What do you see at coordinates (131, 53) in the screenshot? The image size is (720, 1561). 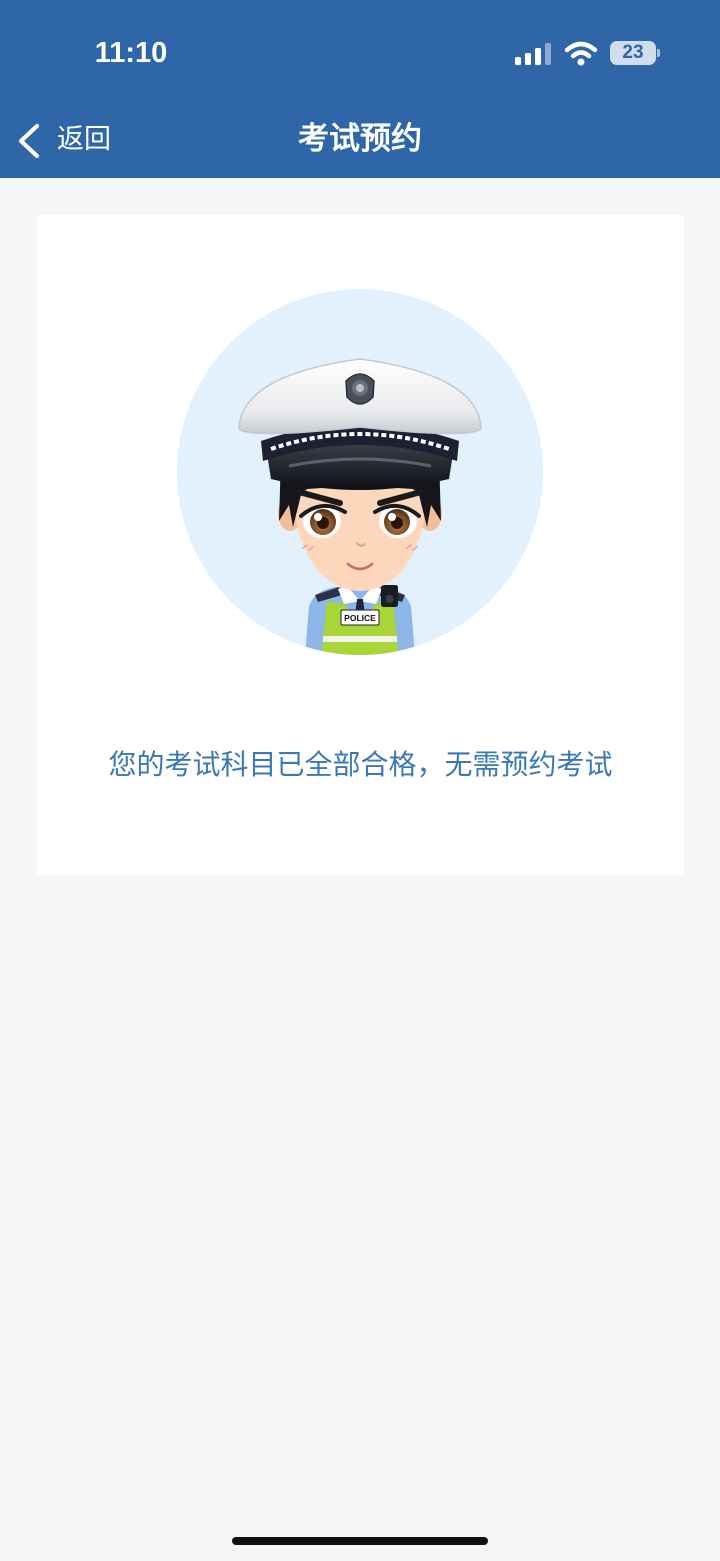 I see `status-time: 11:10` at bounding box center [131, 53].